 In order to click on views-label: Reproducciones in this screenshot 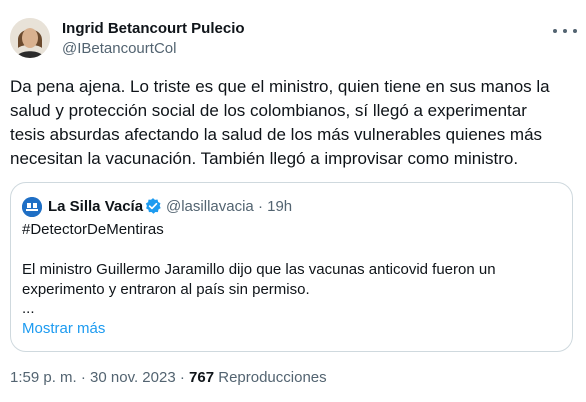, I will do `click(272, 377)`.